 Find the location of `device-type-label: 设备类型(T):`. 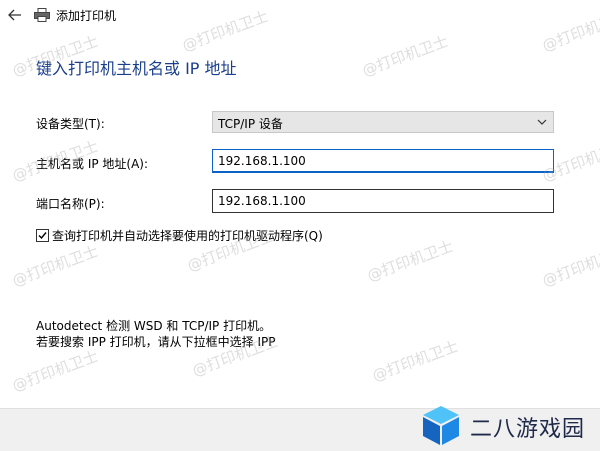

device-type-label: 设备类型(T): is located at coordinates (70, 124).